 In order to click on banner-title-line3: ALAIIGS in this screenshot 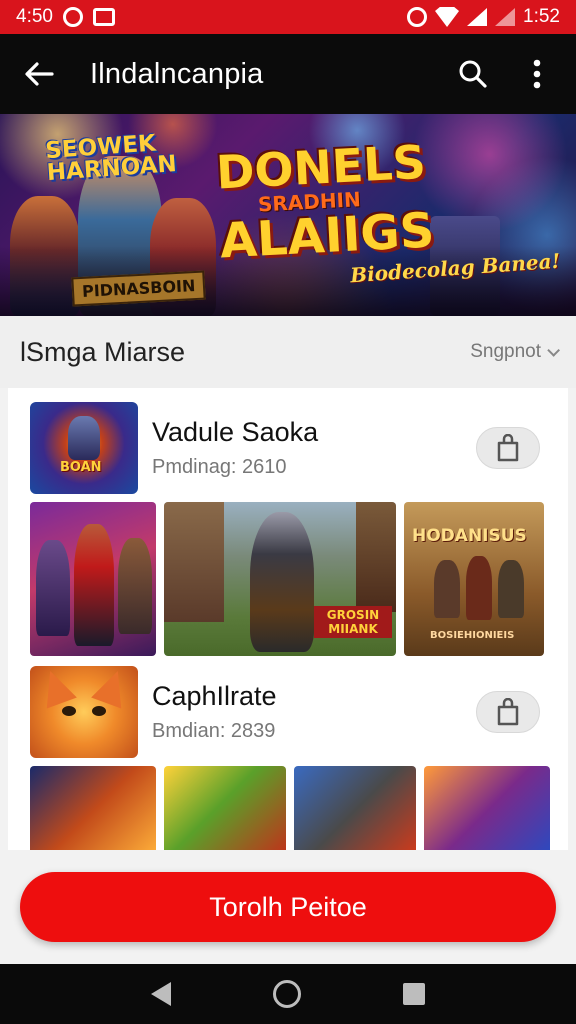, I will do `click(327, 236)`.